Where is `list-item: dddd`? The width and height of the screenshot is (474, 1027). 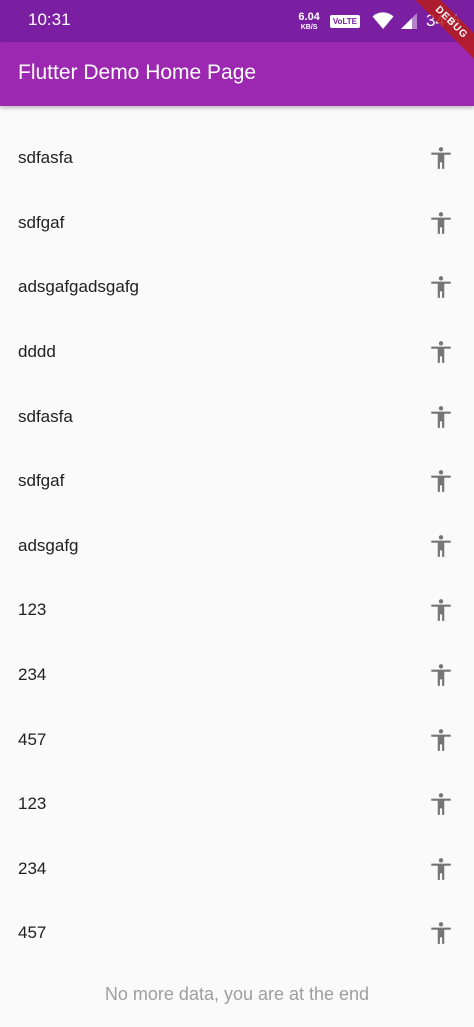 list-item: dddd is located at coordinates (237, 352).